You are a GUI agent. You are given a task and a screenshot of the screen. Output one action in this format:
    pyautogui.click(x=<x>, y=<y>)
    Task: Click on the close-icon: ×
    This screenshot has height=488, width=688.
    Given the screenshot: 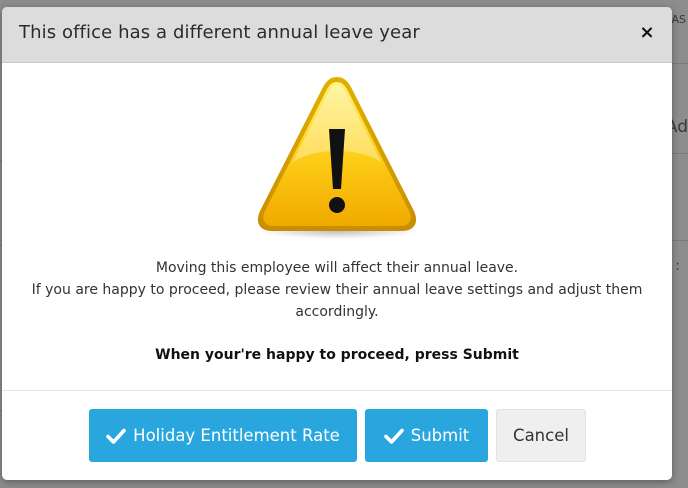 What is the action you would take?
    pyautogui.click(x=647, y=33)
    